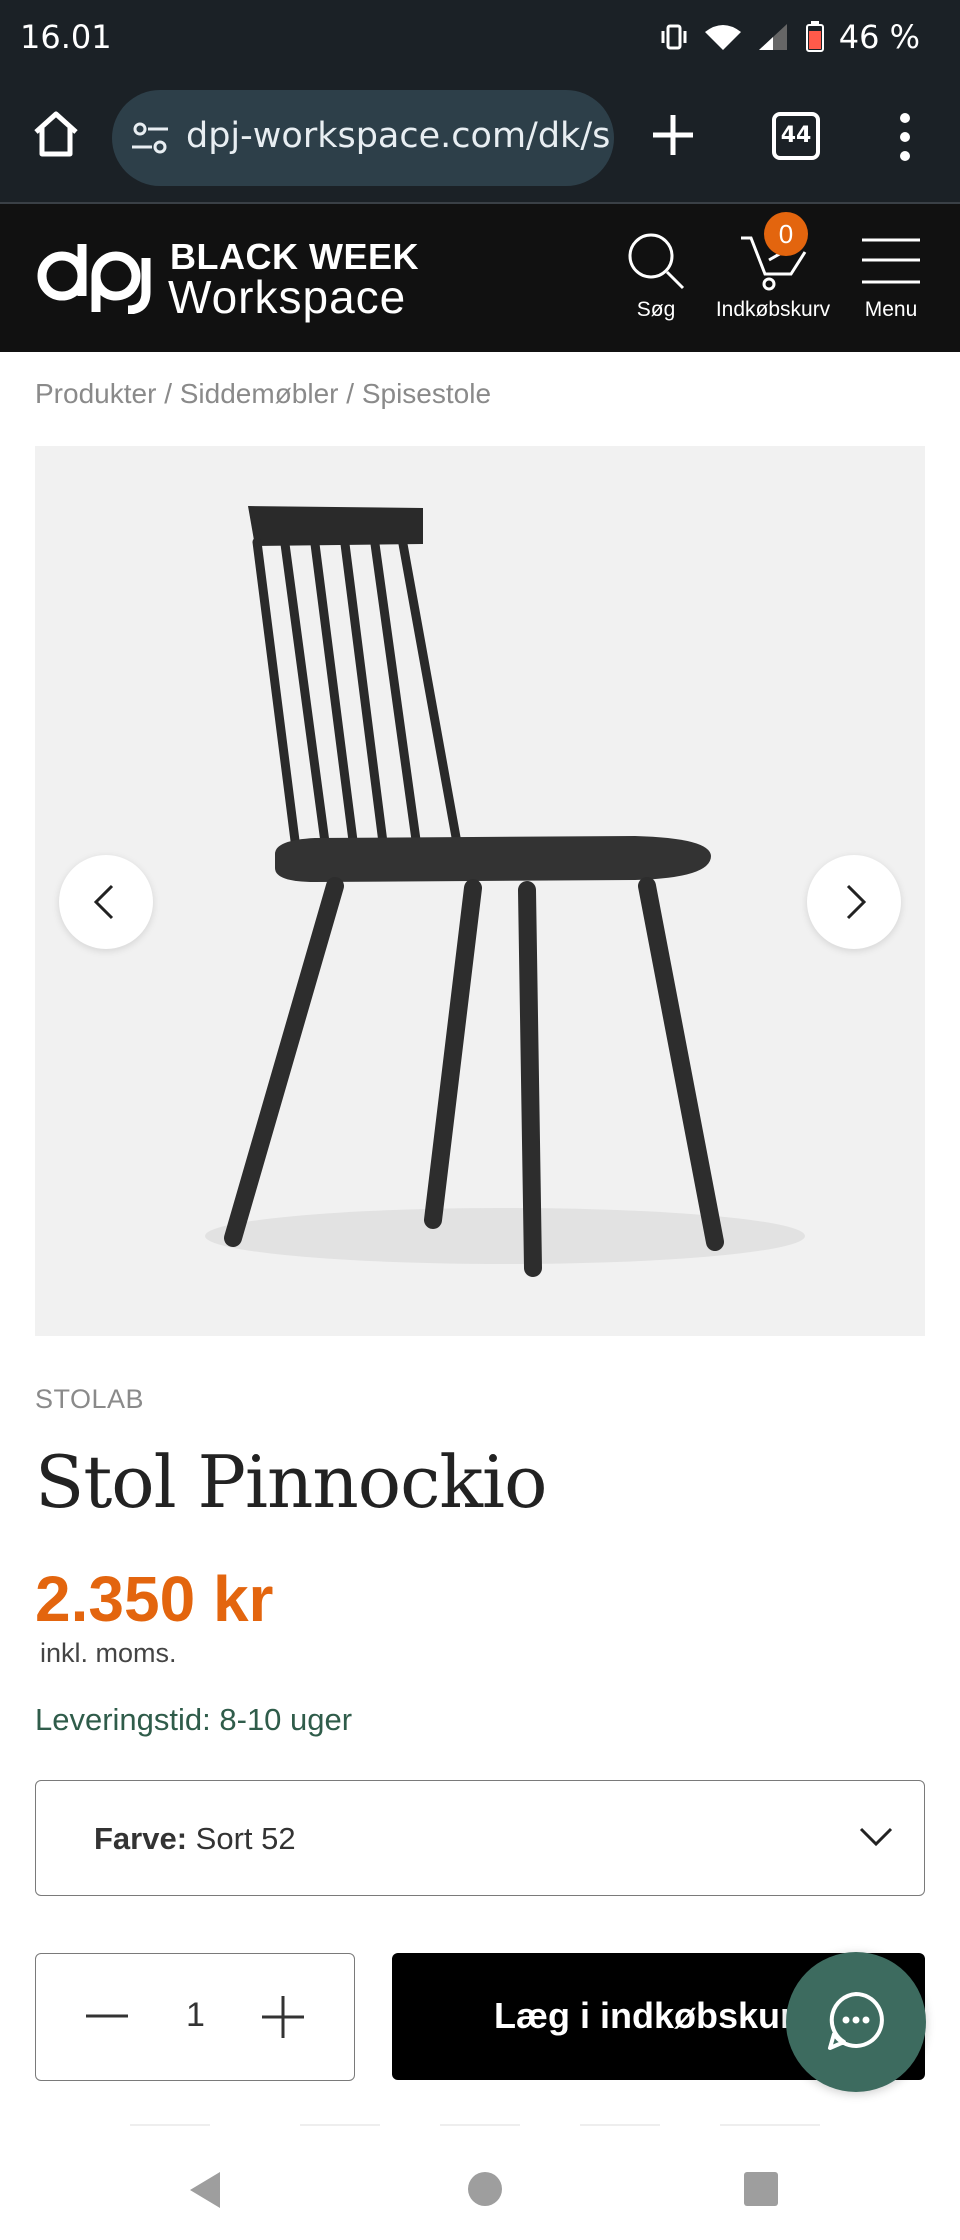  I want to click on tabs-icon: 44, so click(796, 136).